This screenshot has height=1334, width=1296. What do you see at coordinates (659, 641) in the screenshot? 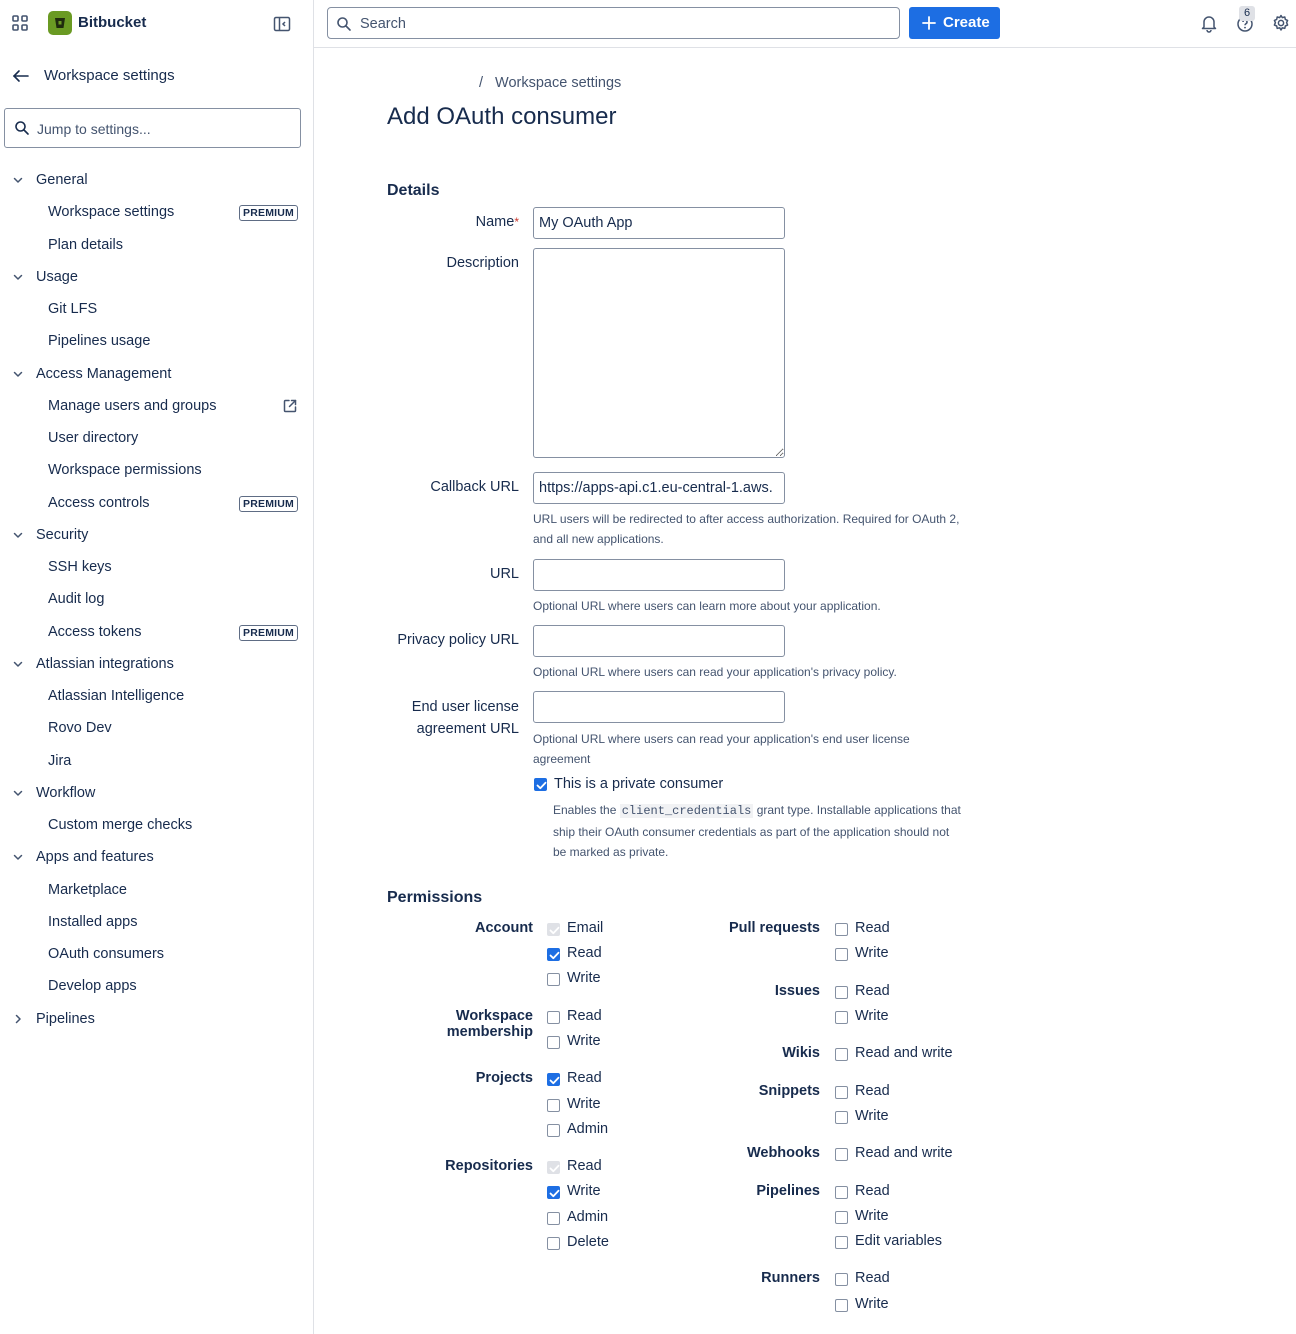
I see `privacy-policy-url-field` at bounding box center [659, 641].